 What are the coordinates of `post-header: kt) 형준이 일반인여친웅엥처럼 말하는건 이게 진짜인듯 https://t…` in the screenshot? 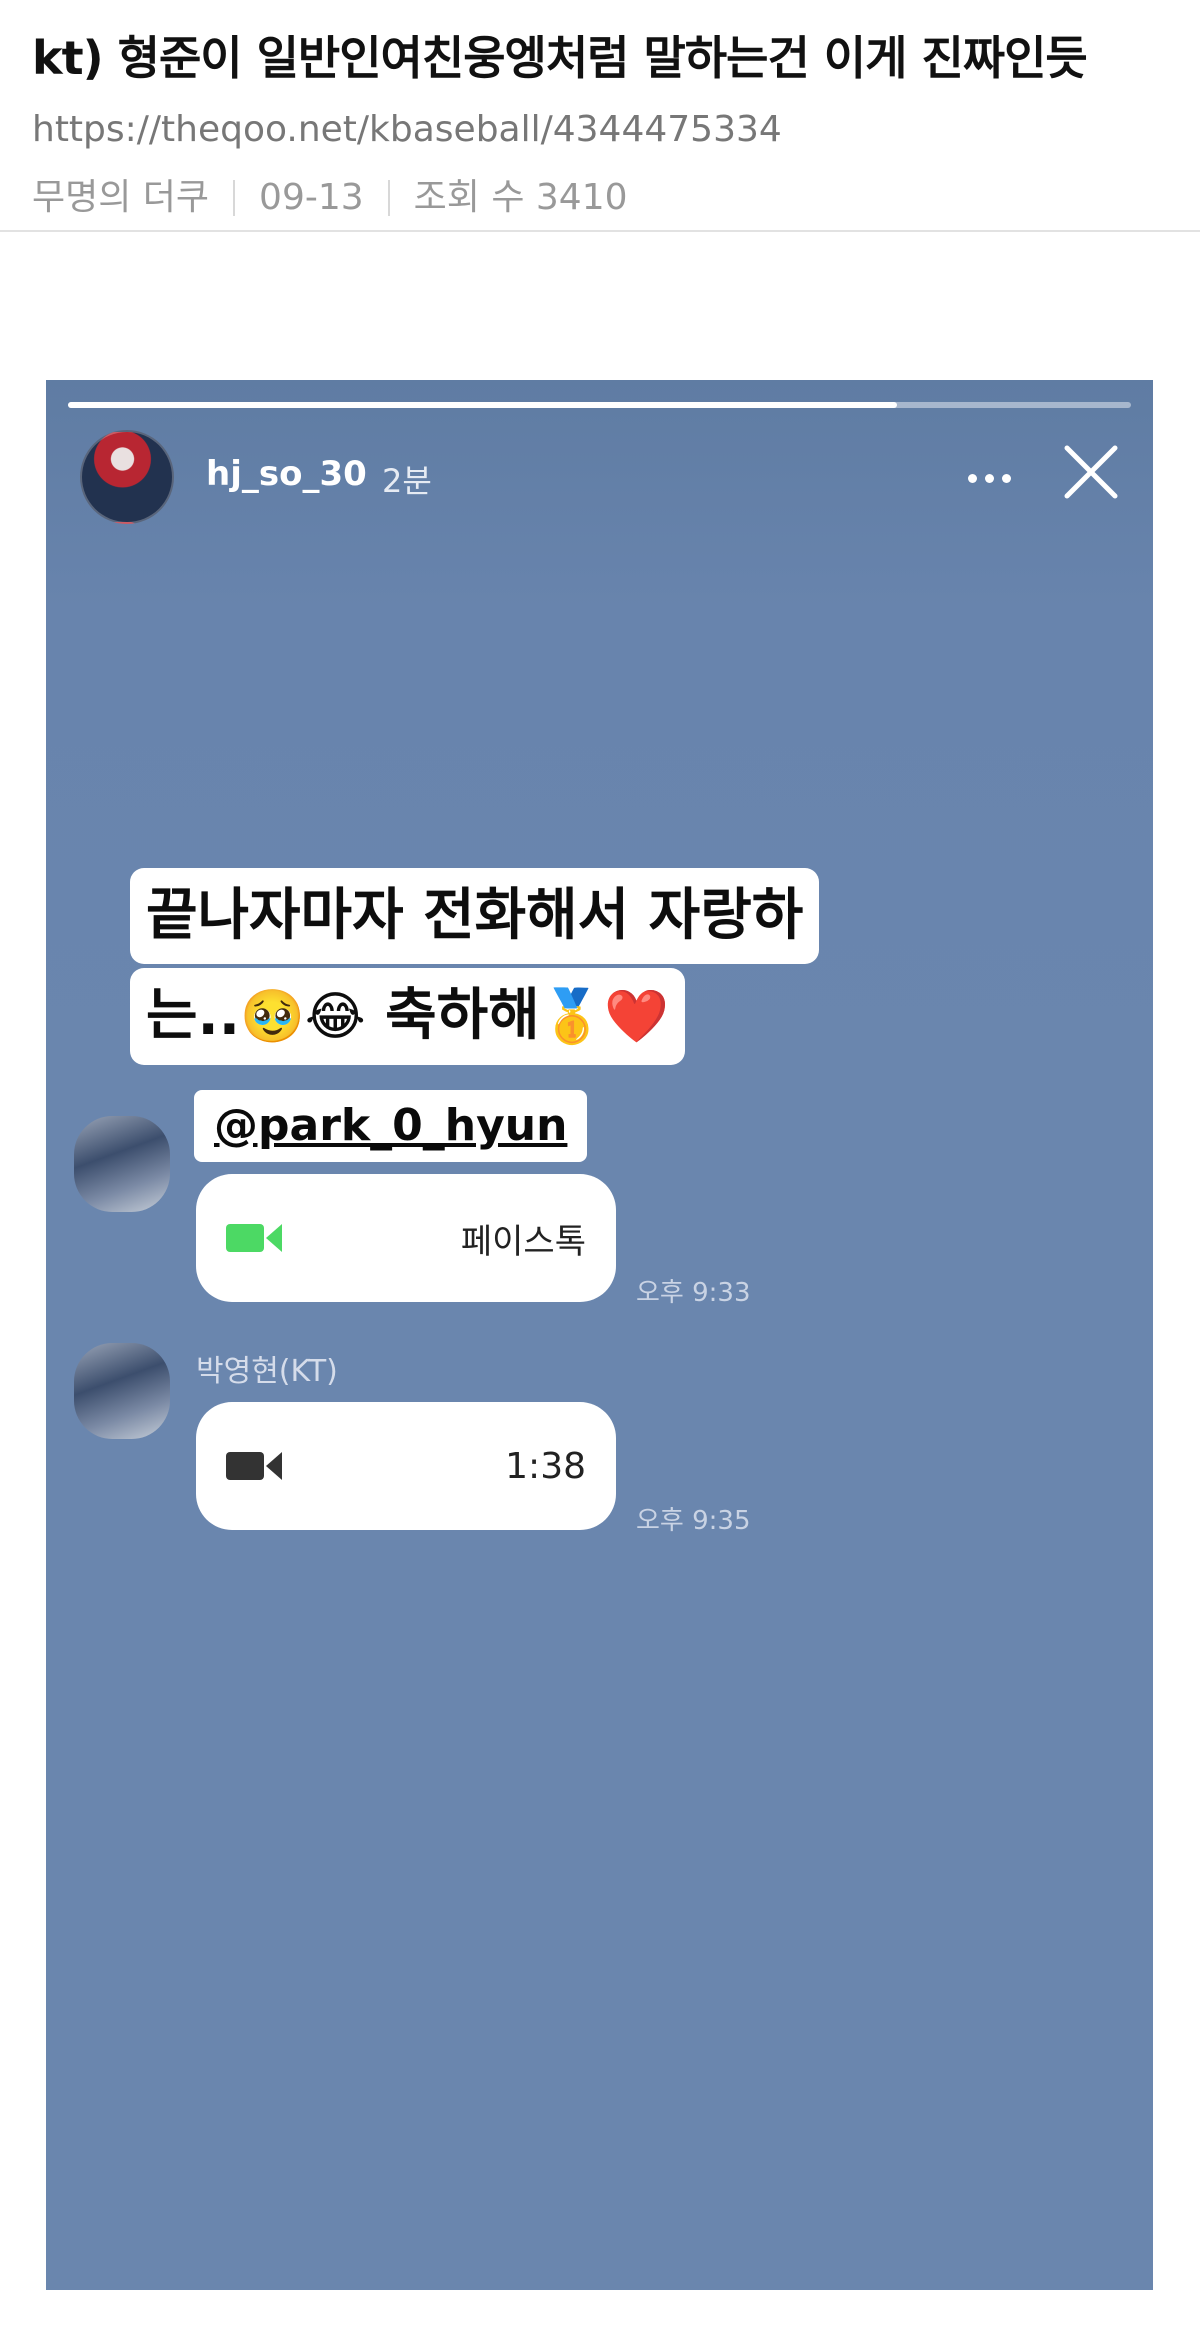 It's located at (600, 116).